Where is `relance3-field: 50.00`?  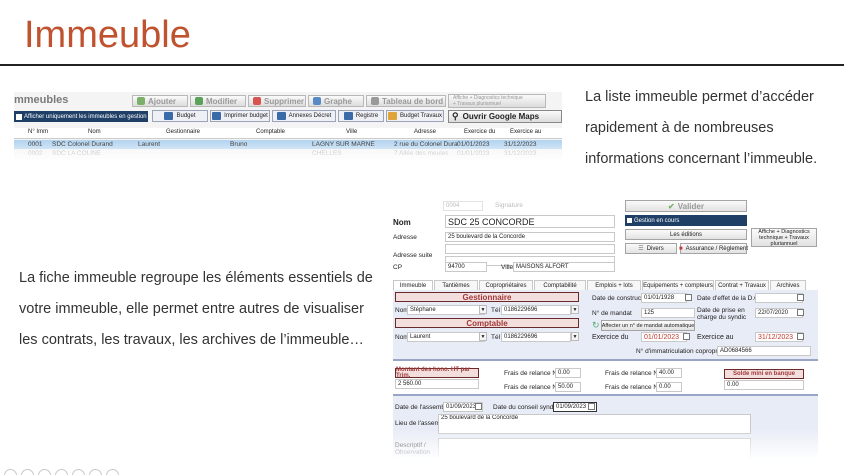
relance3-field: 50.00 is located at coordinates (568, 387).